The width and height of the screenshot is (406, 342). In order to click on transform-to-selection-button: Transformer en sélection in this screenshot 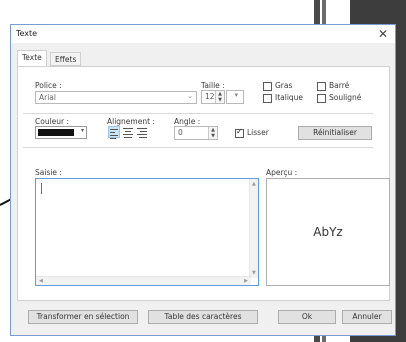, I will do `click(83, 317)`.